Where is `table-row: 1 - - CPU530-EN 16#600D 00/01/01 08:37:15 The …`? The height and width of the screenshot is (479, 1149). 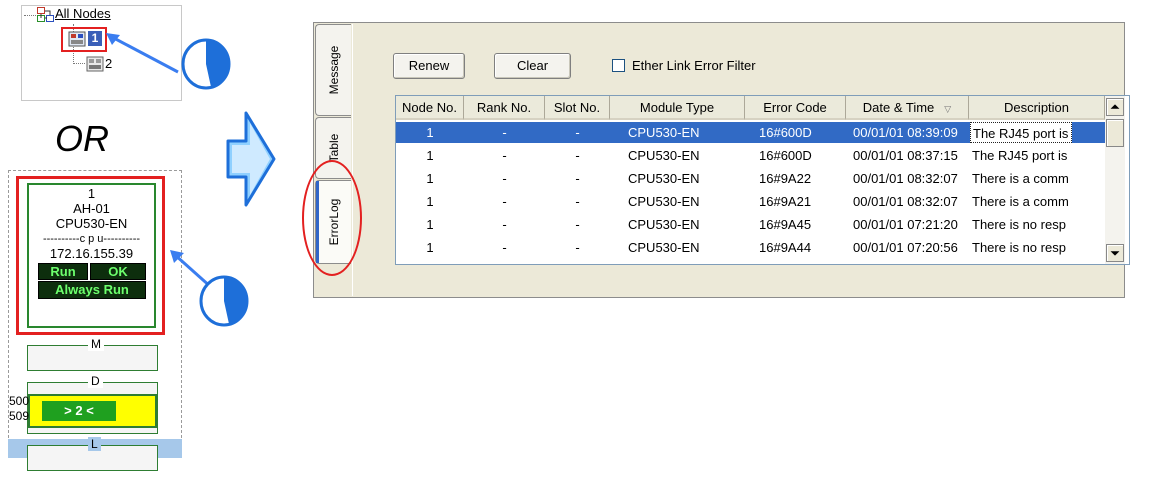
table-row: 1 - - CPU530-EN 16#600D 00/01/01 08:37:15 The … is located at coordinates (753, 155).